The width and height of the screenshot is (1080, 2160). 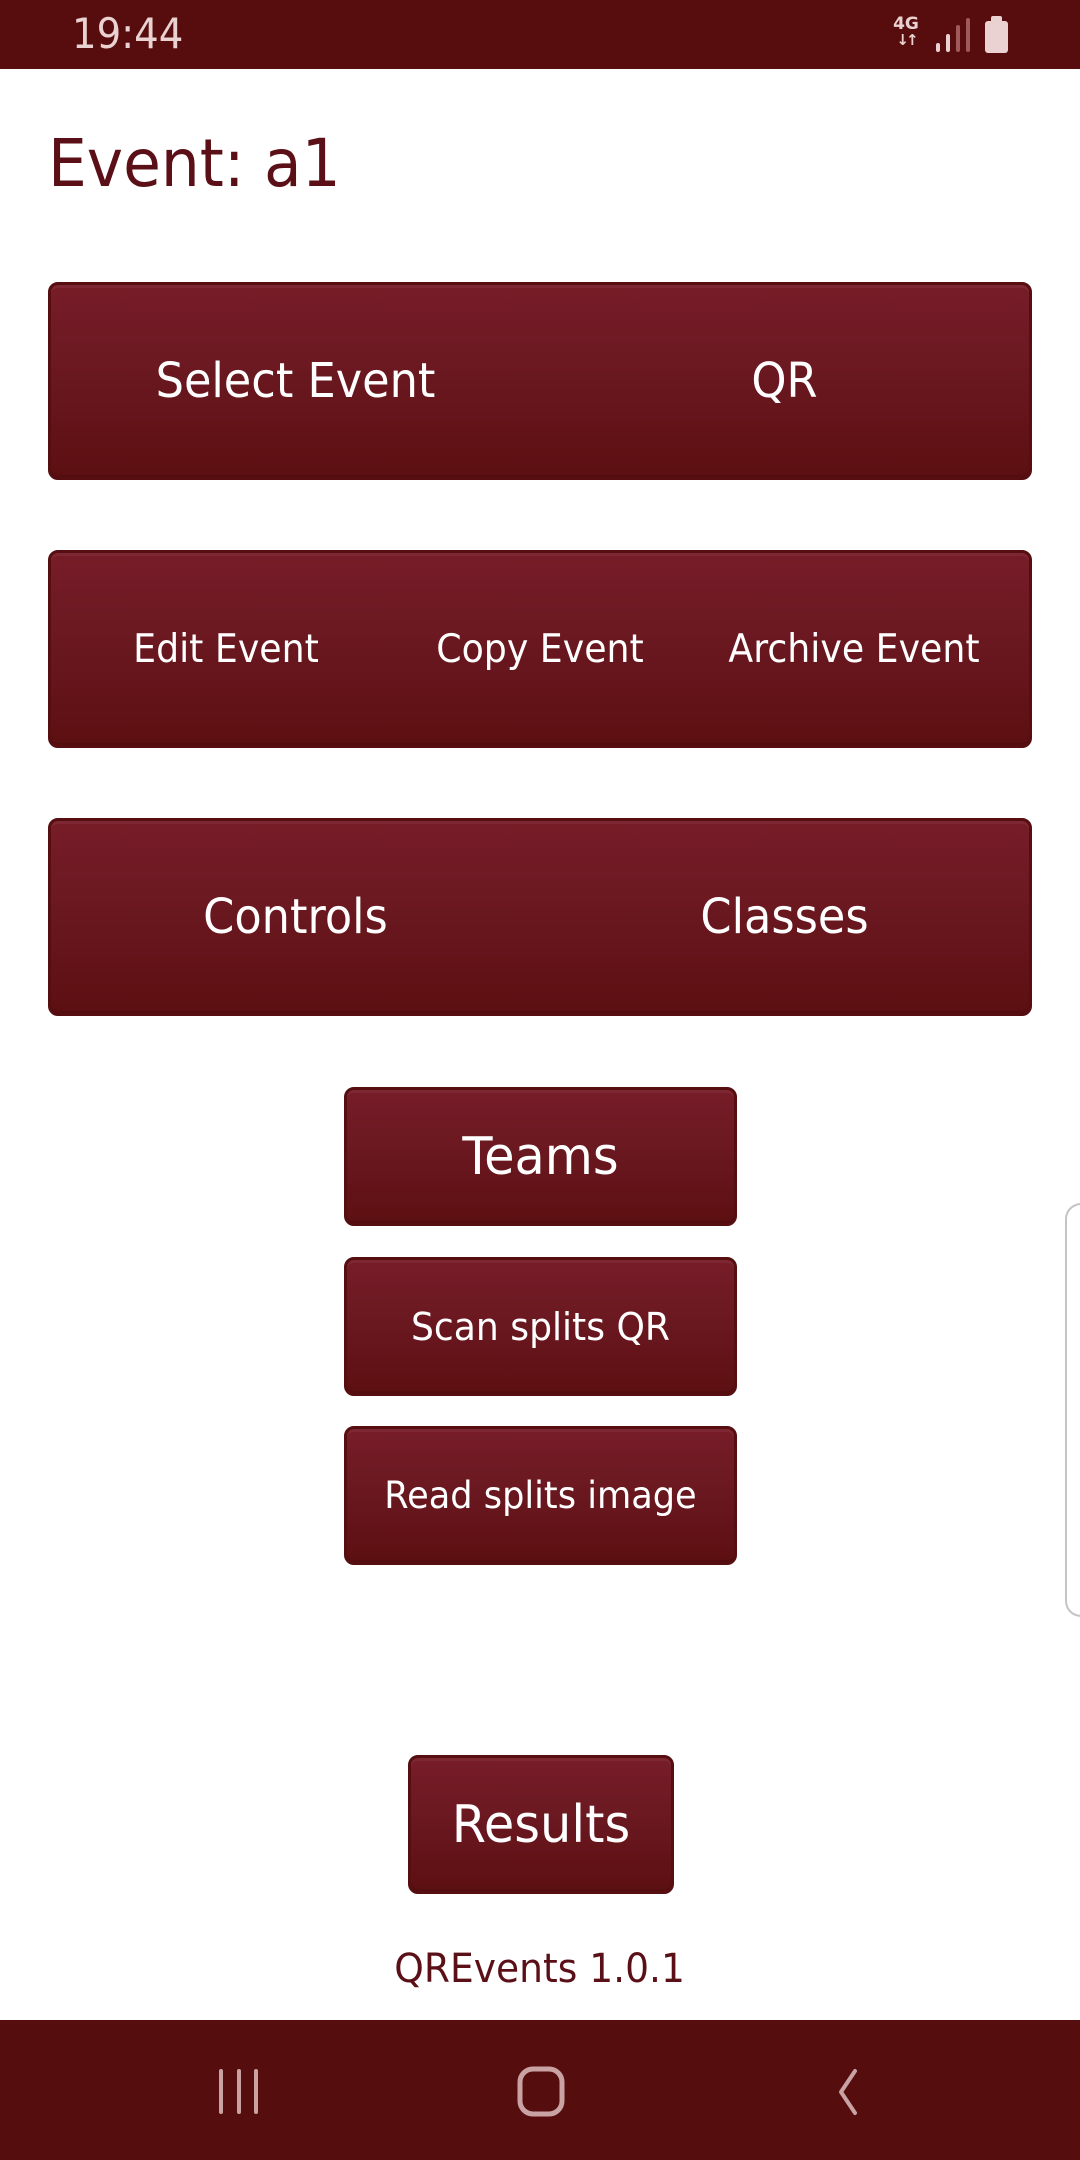 I want to click on recent-apps-button, so click(x=239, y=2090).